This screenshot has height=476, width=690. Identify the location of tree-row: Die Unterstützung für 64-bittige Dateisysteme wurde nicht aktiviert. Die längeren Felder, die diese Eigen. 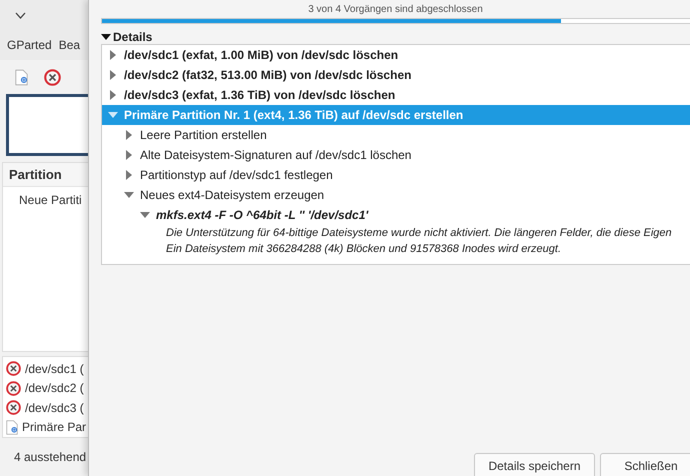
(396, 233).